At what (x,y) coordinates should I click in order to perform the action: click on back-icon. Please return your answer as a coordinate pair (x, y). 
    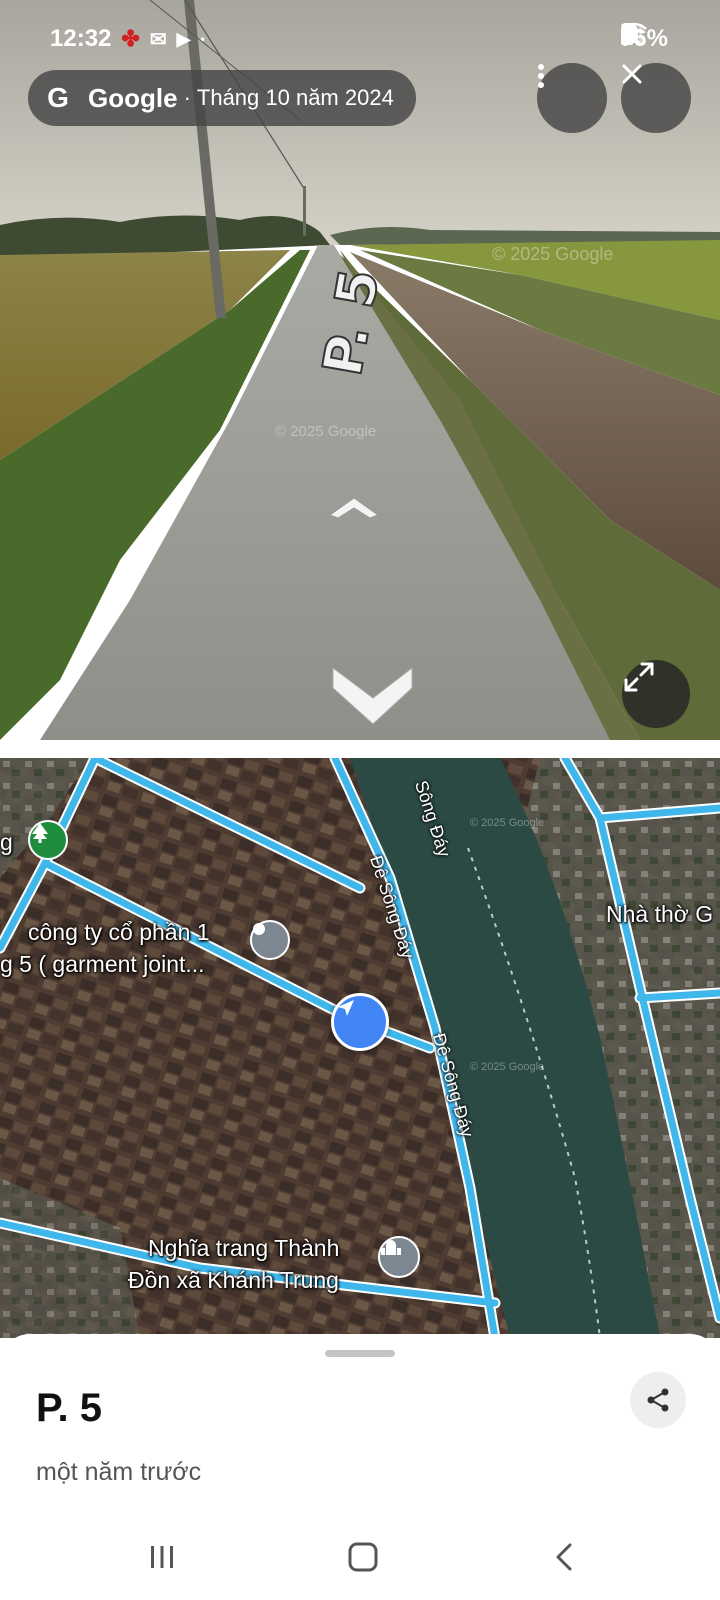
    Looking at the image, I should click on (564, 1557).